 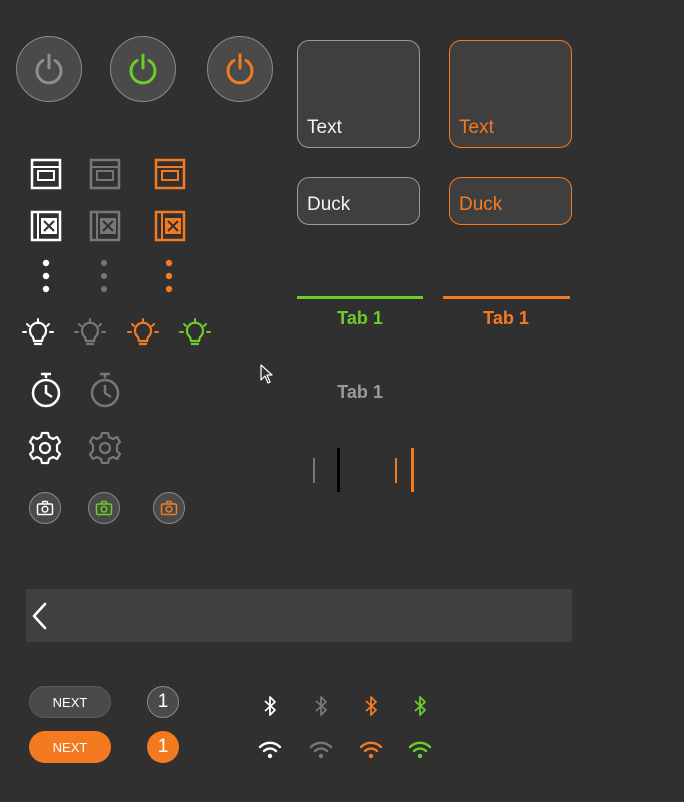 What do you see at coordinates (358, 201) in the screenshot?
I see `duck-card-default: Duck` at bounding box center [358, 201].